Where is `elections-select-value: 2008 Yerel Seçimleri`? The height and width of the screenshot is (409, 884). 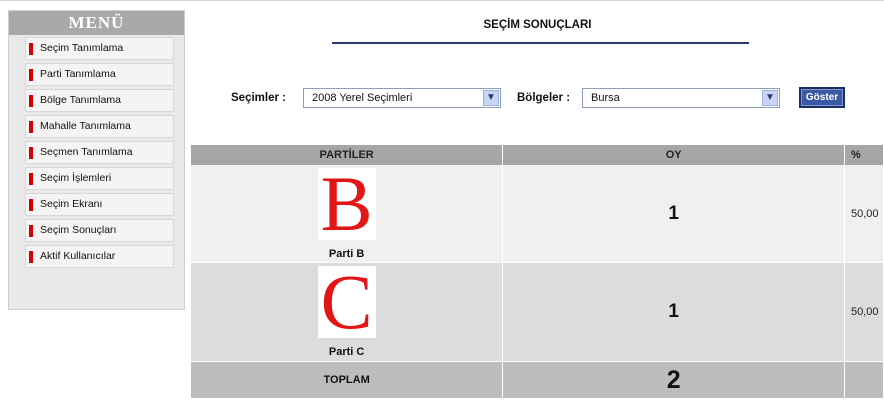
elections-select-value: 2008 Yerel Seçimleri is located at coordinates (362, 98).